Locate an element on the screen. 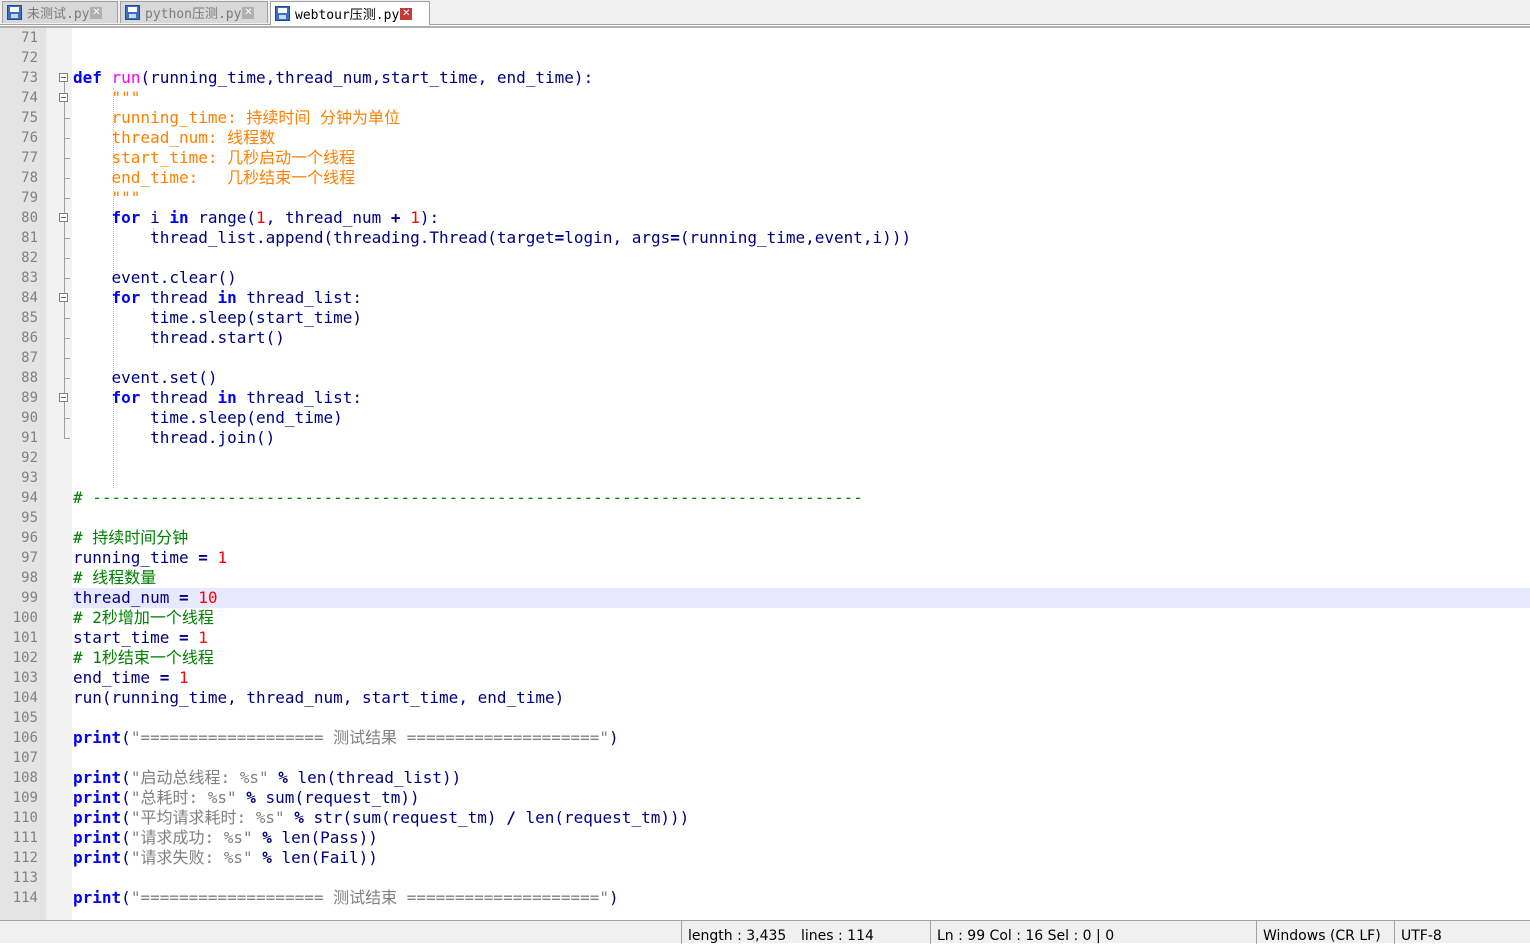 This screenshot has height=944, width=1530. line-number: 112 is located at coordinates (25, 858).